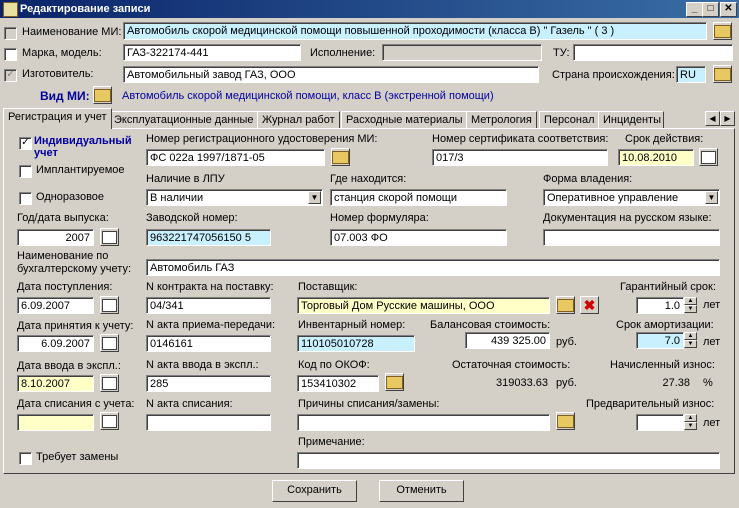 The height and width of the screenshot is (508, 739). I want to click on maker-checkbox: ✓, so click(10, 75).